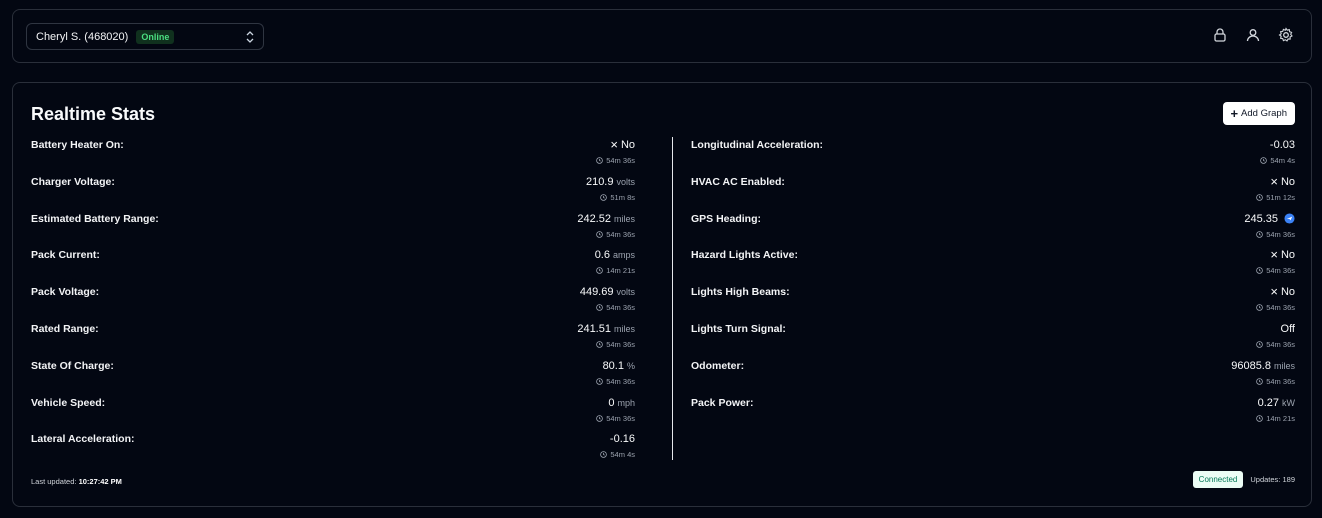 This screenshot has height=518, width=1322. What do you see at coordinates (333, 449) in the screenshot?
I see `stat-lateral-acceleration: Lateral Acceleration: -0.16 54m 4s` at bounding box center [333, 449].